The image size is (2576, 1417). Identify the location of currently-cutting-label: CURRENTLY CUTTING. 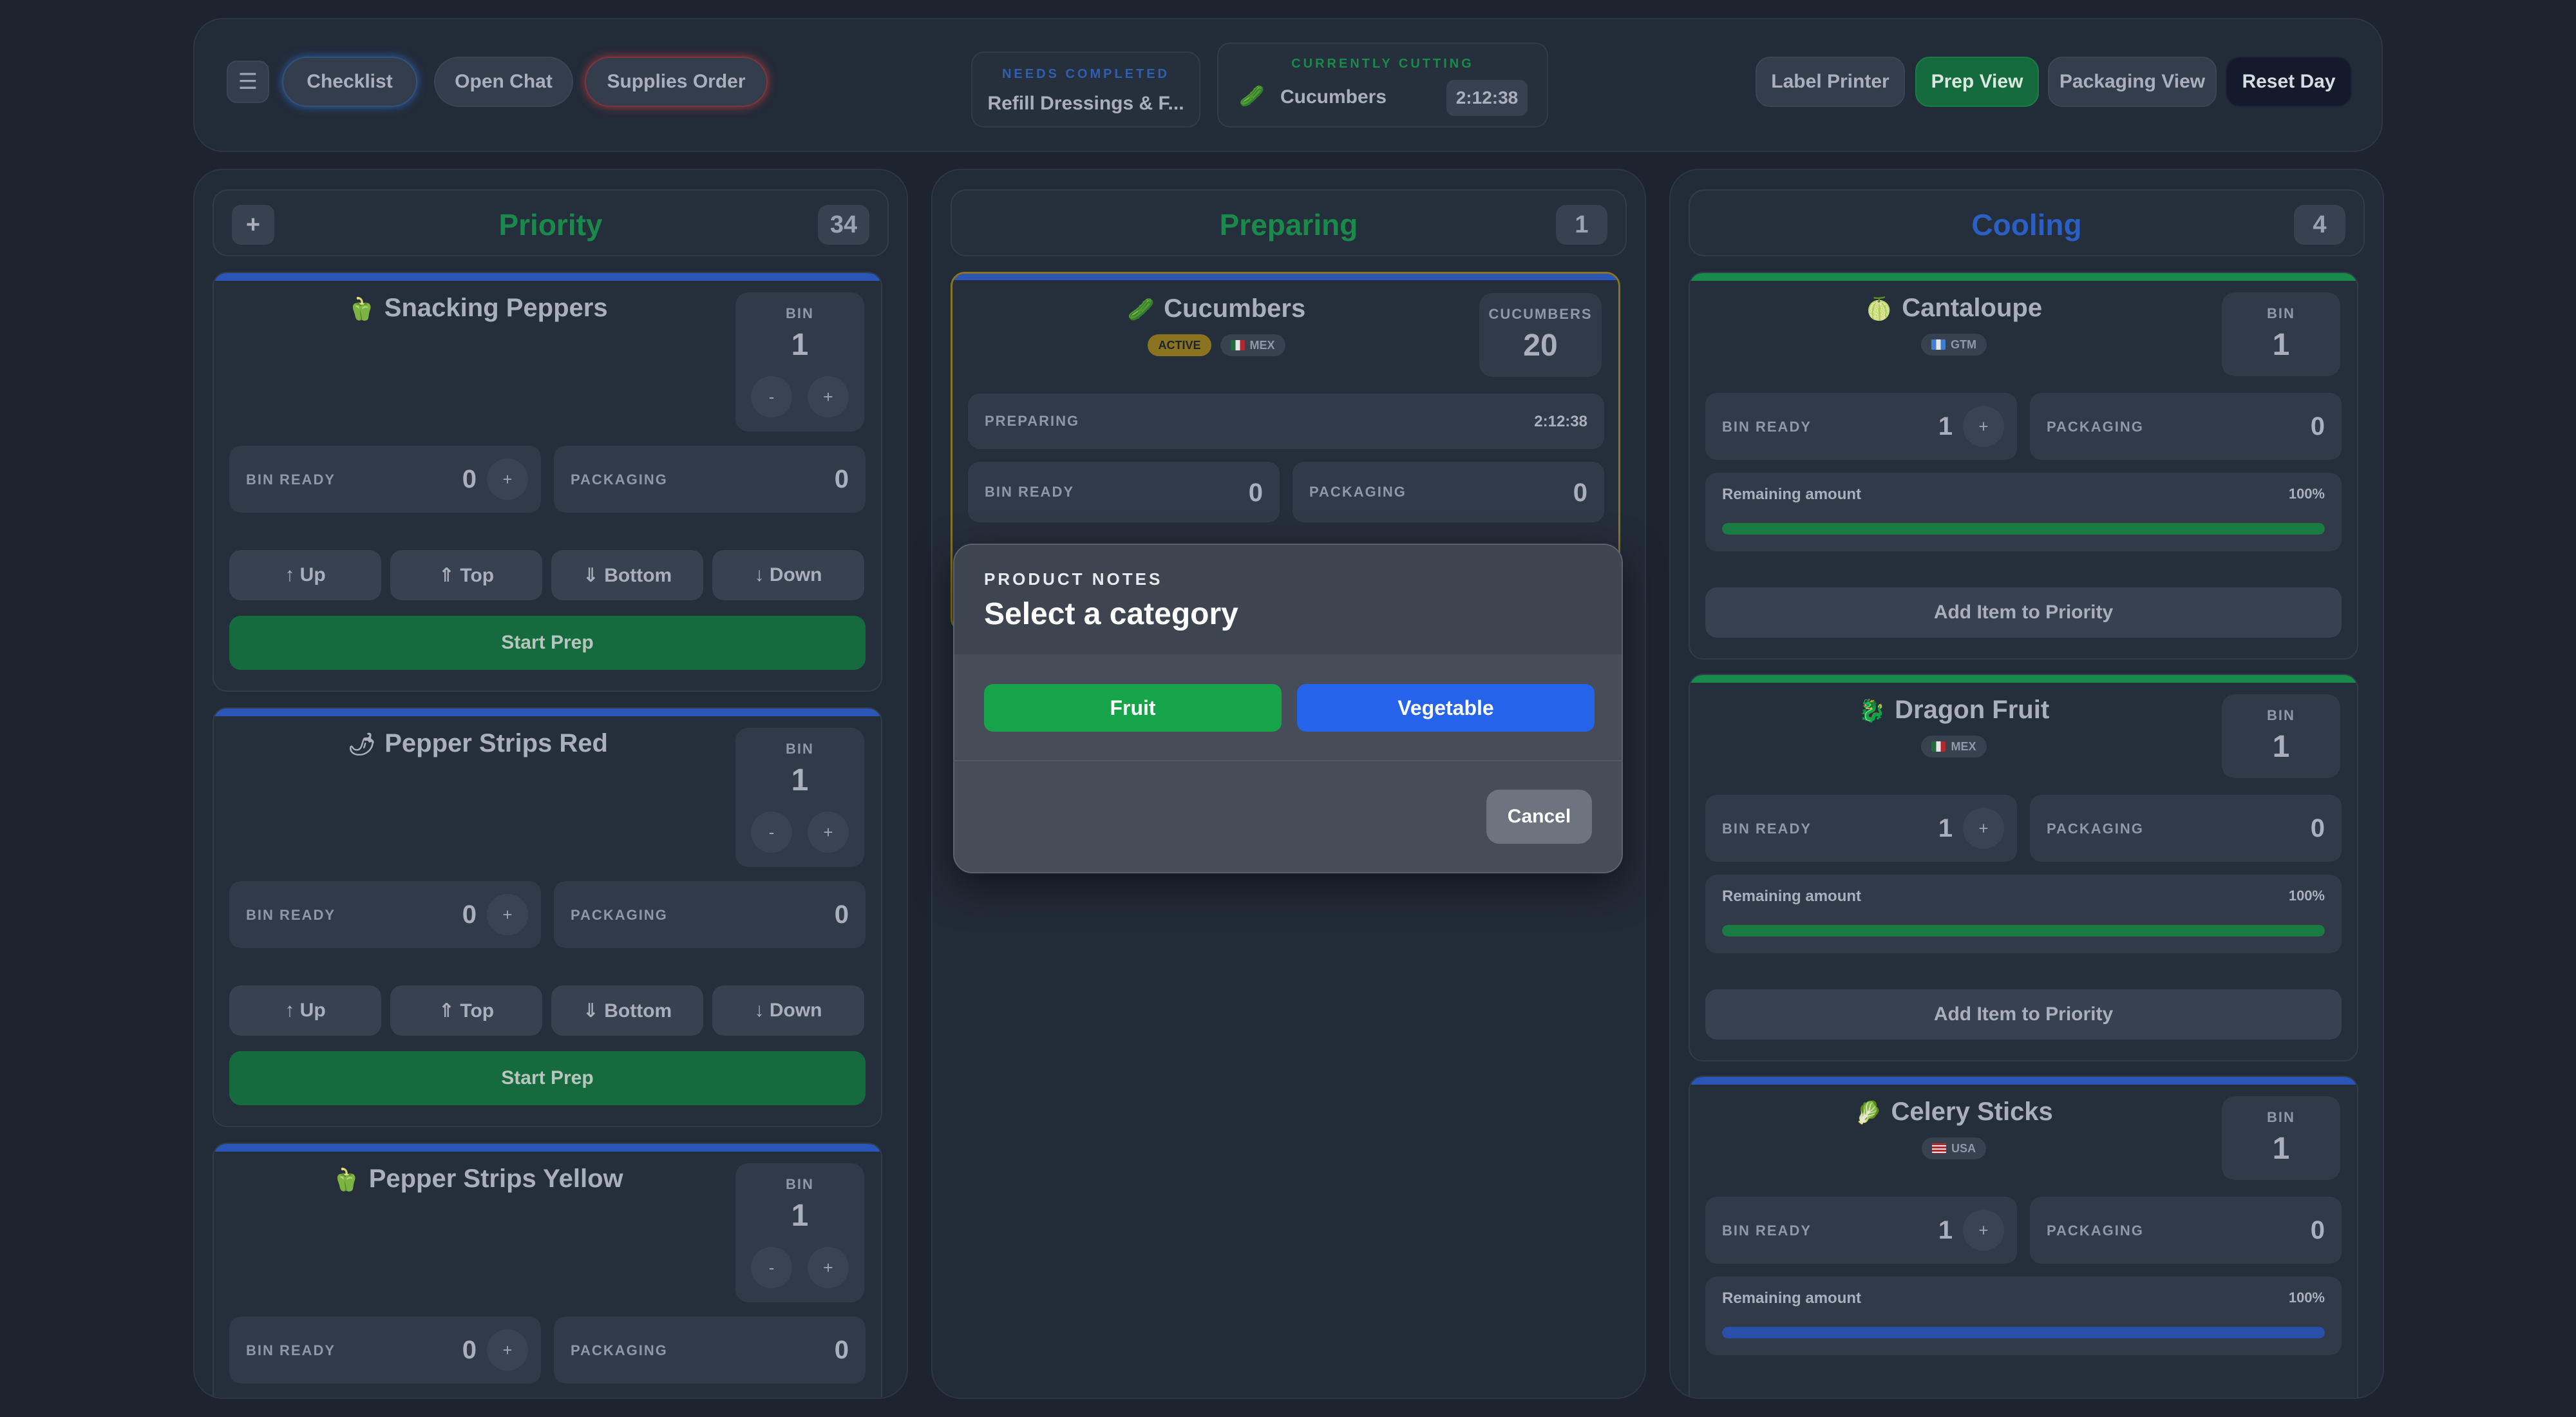
(1382, 64).